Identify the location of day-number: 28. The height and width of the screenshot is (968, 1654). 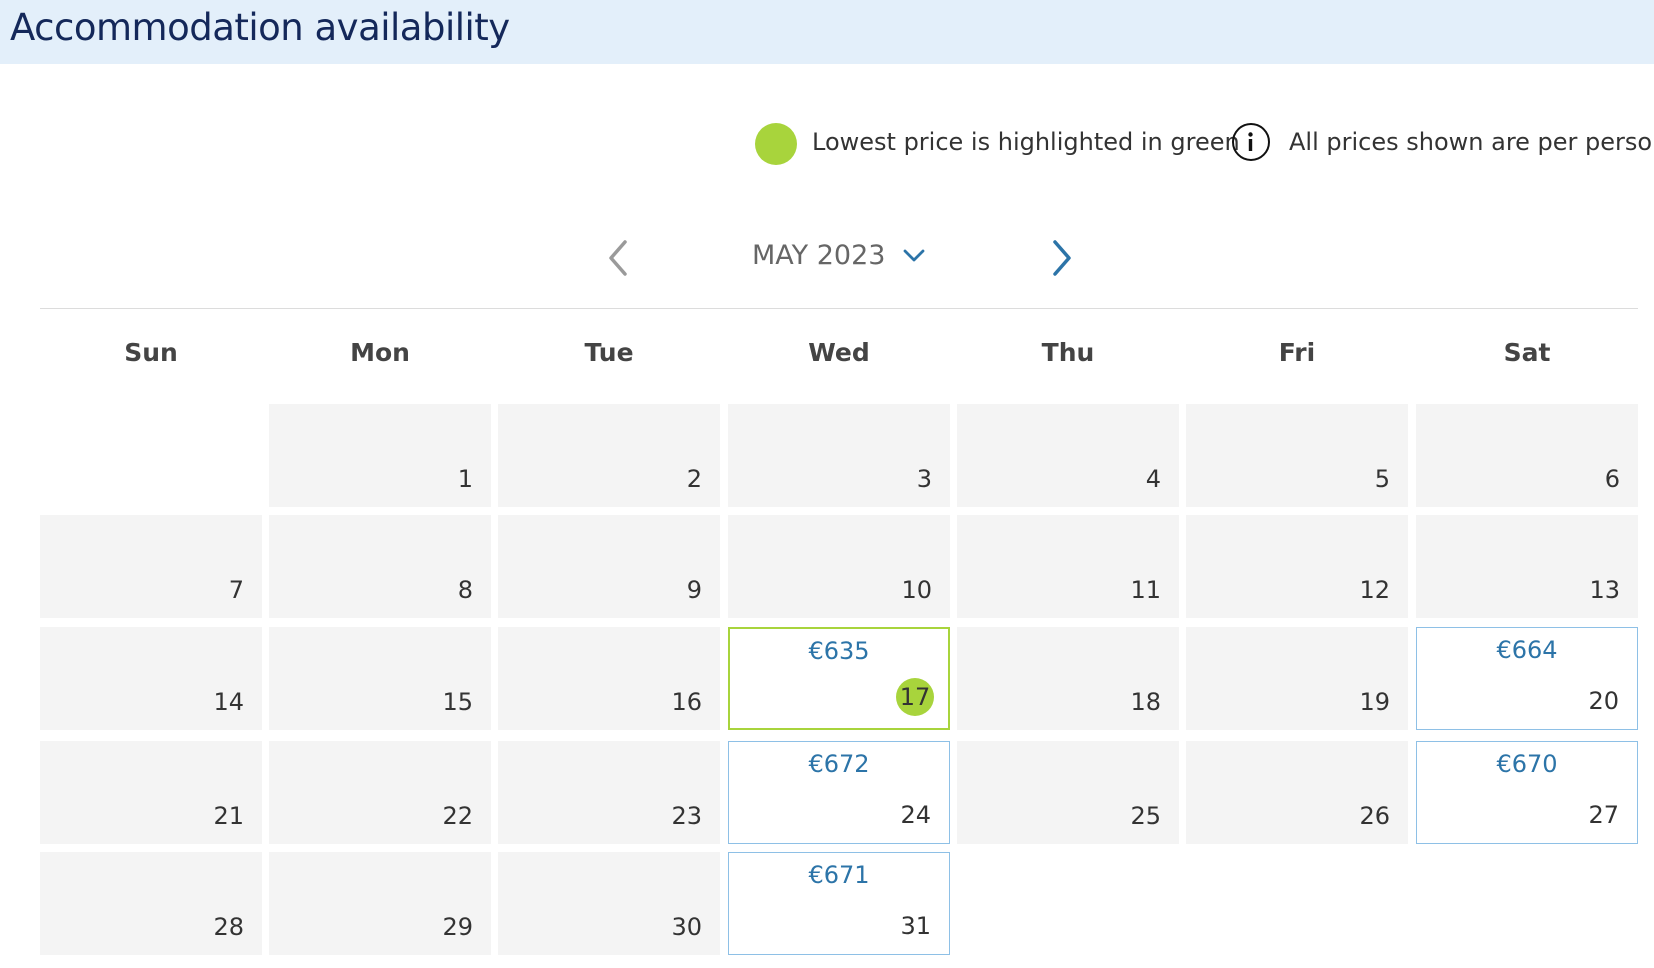
(228, 927).